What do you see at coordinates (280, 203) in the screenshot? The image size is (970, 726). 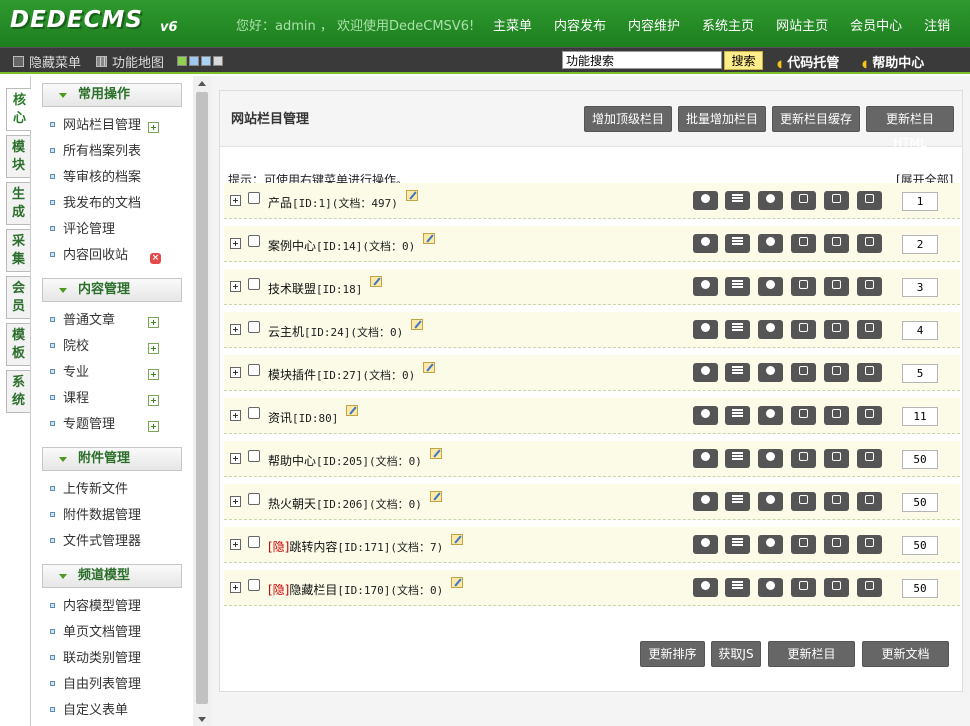 I see `category-name: 产品` at bounding box center [280, 203].